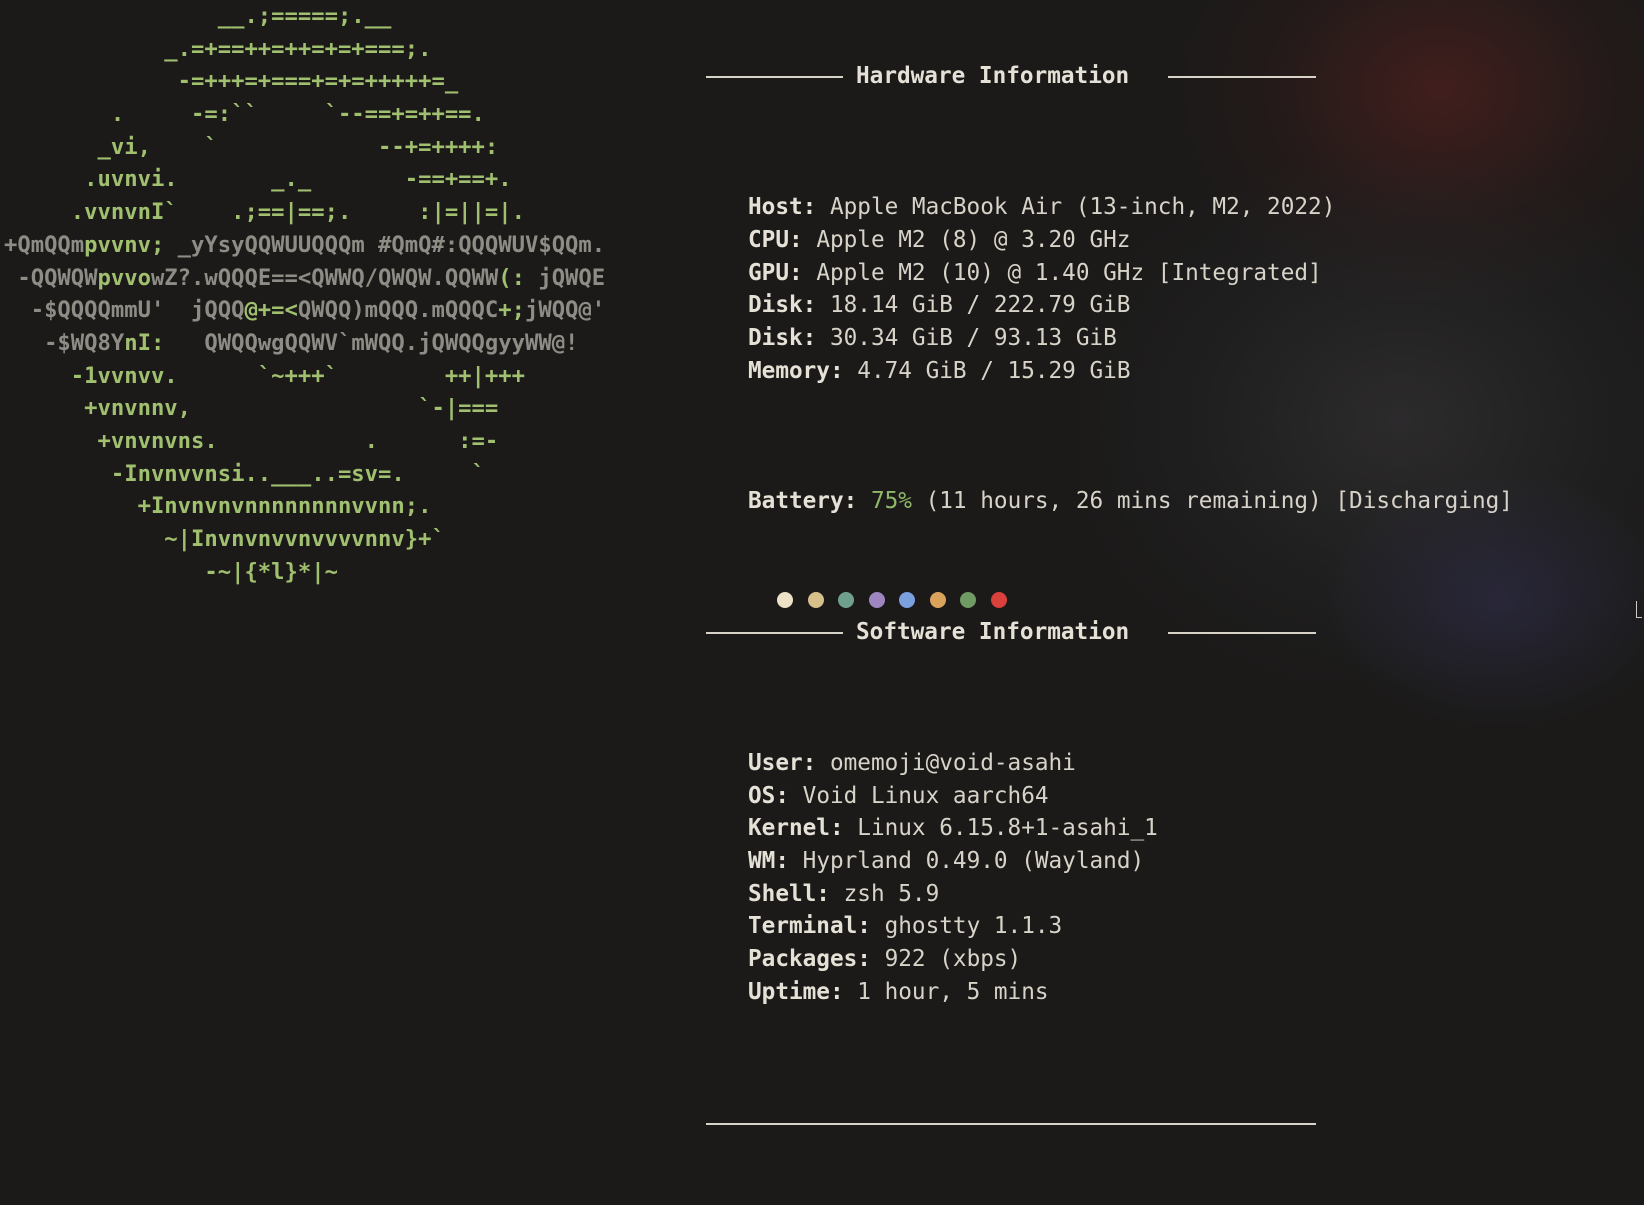 This screenshot has height=1205, width=1644. Describe the element at coordinates (1130, 894) in the screenshot. I see `info-row: Shell: zsh 5.9` at that location.